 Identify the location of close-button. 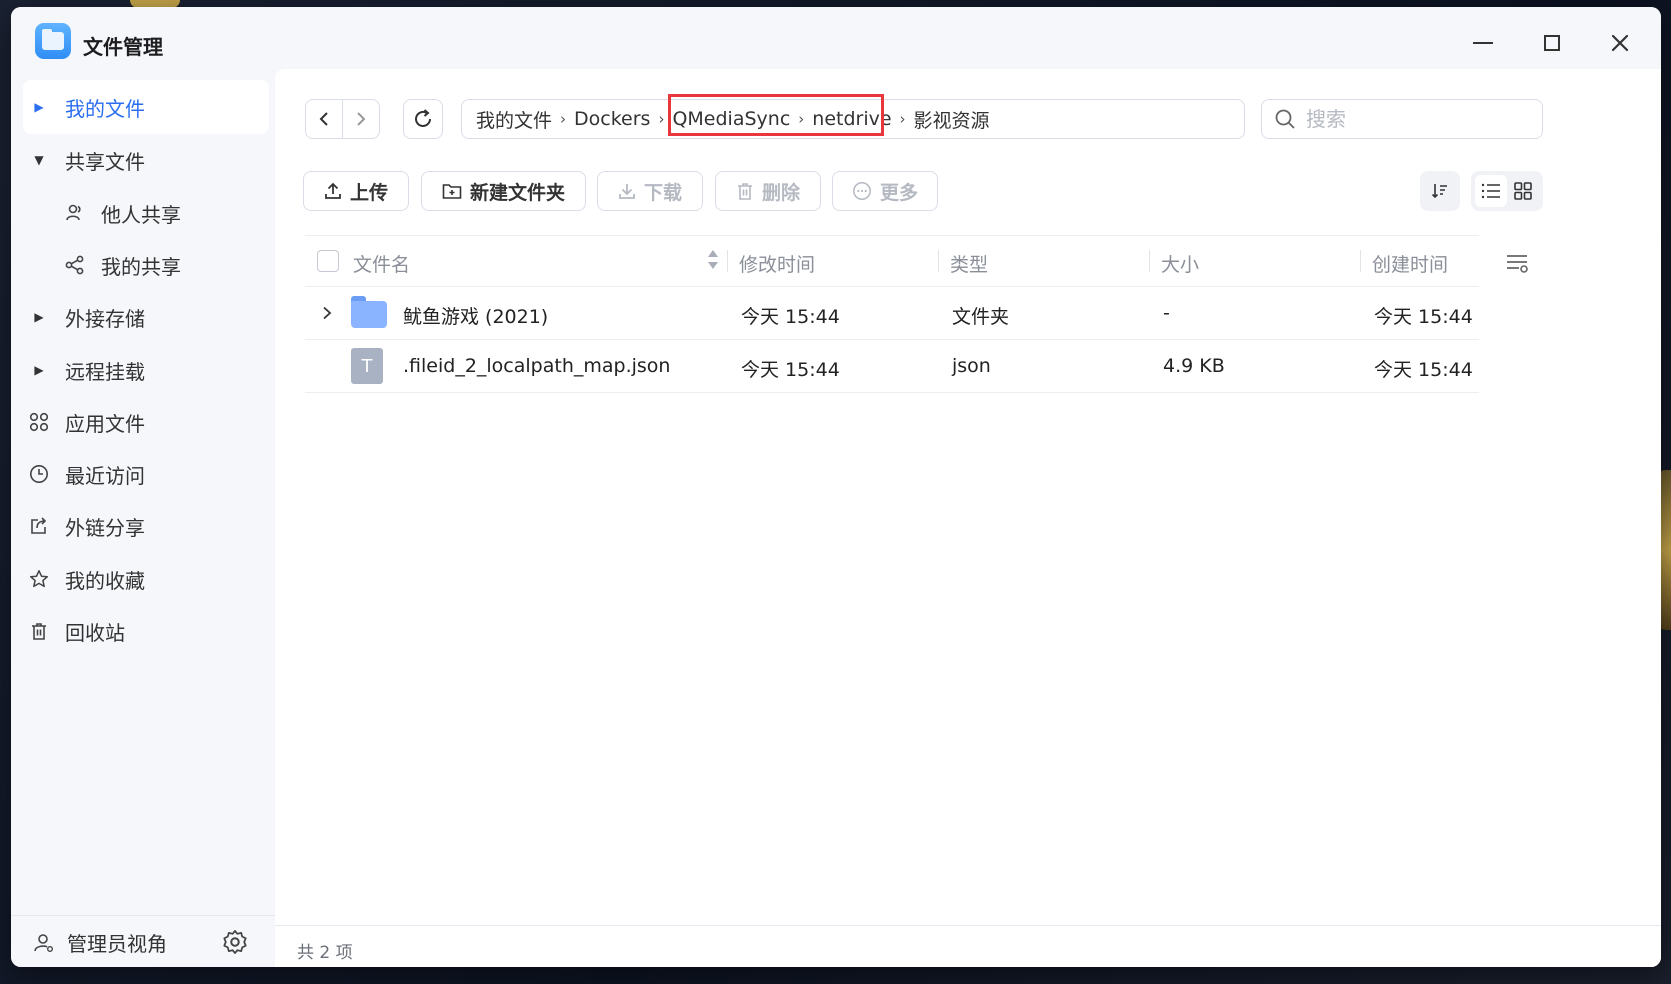
(1620, 43).